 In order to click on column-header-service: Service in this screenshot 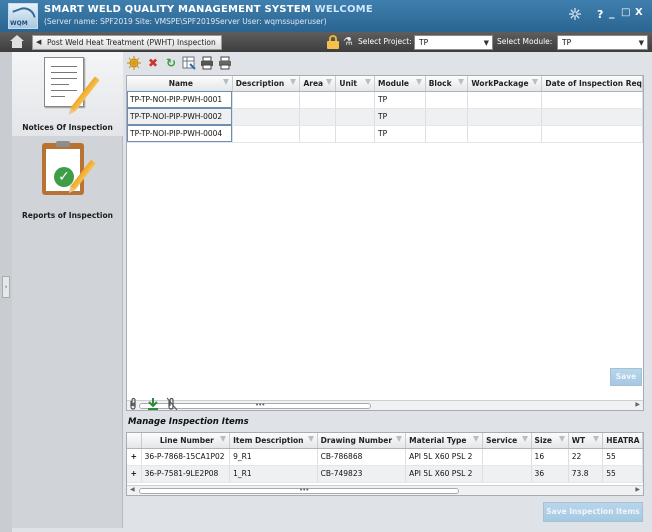, I will do `click(507, 441)`.